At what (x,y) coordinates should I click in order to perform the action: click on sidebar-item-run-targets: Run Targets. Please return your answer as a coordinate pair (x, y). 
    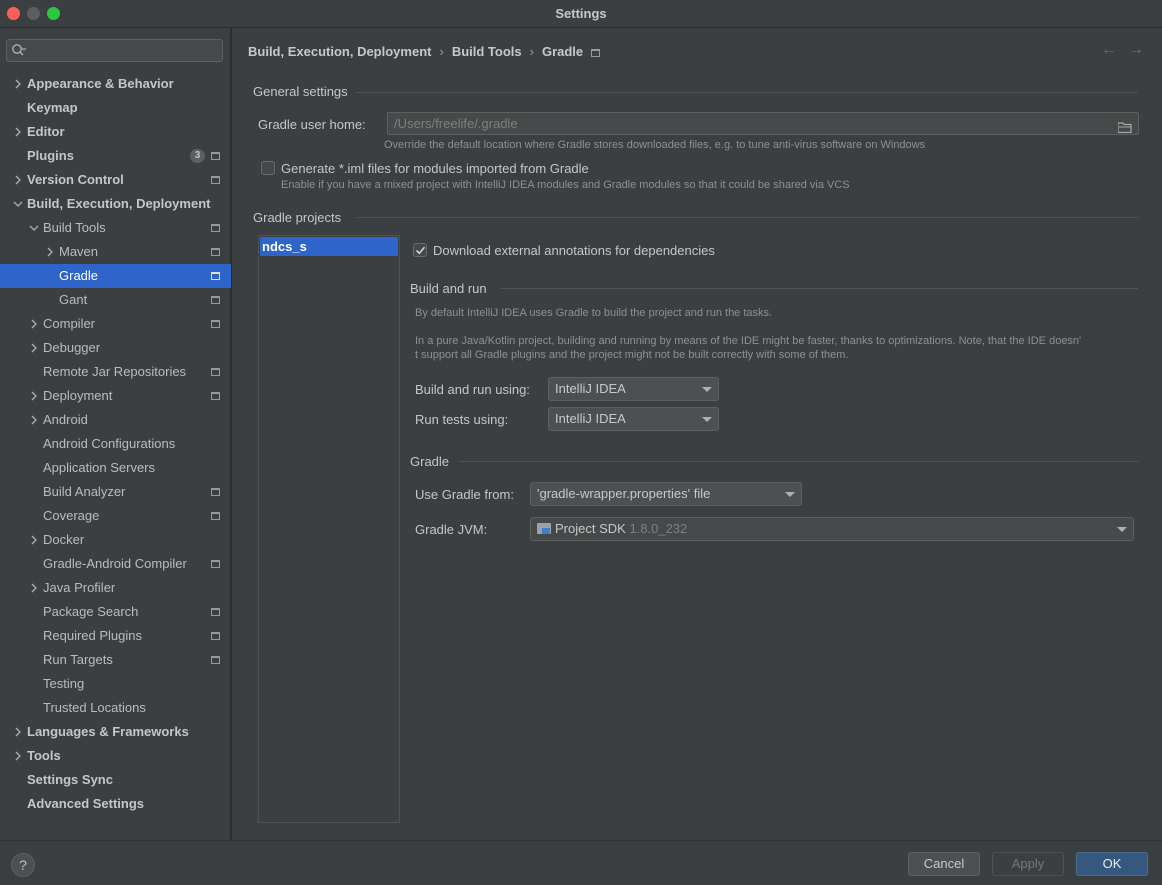
    Looking at the image, I should click on (115, 660).